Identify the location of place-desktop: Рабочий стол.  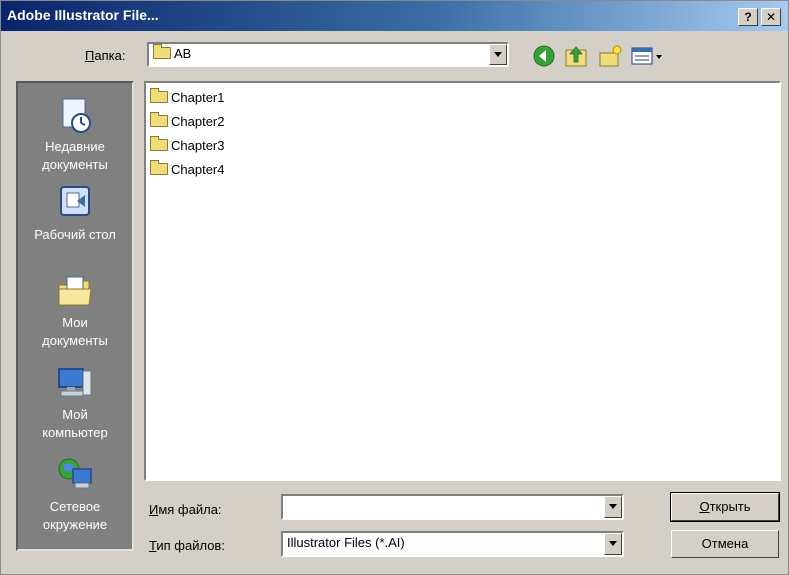
(75, 213).